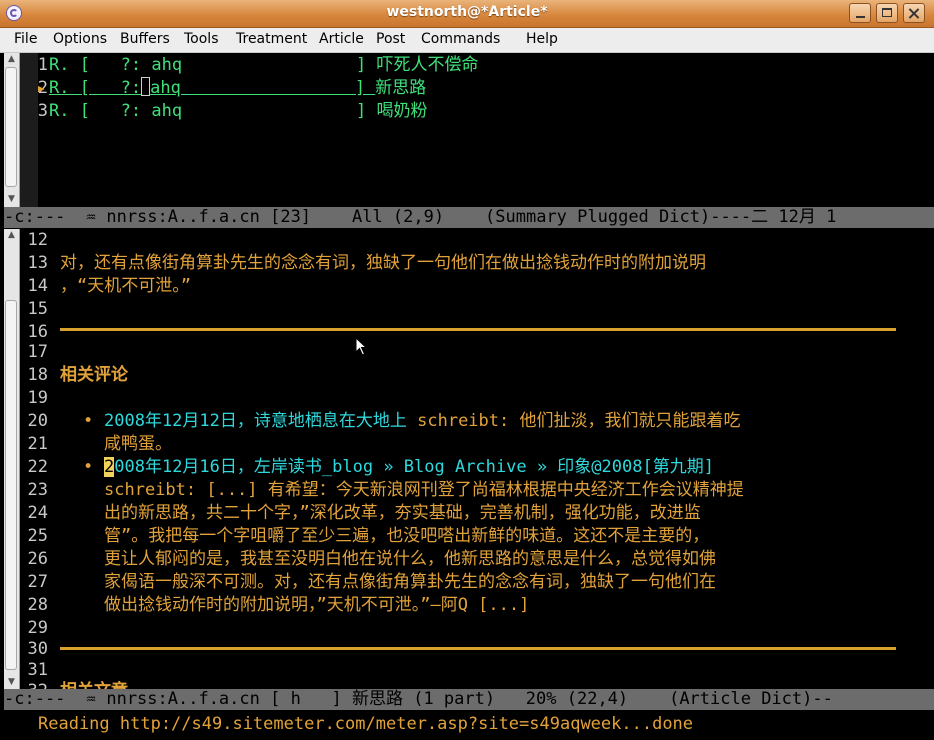 This screenshot has height=740, width=934. I want to click on line-number: 15, so click(37, 309).